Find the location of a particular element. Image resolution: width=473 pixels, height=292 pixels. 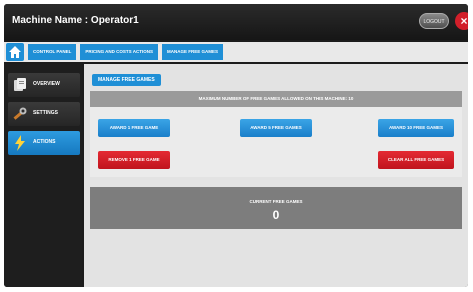

sidebar-item-overview: OVERVIEW is located at coordinates (44, 85).